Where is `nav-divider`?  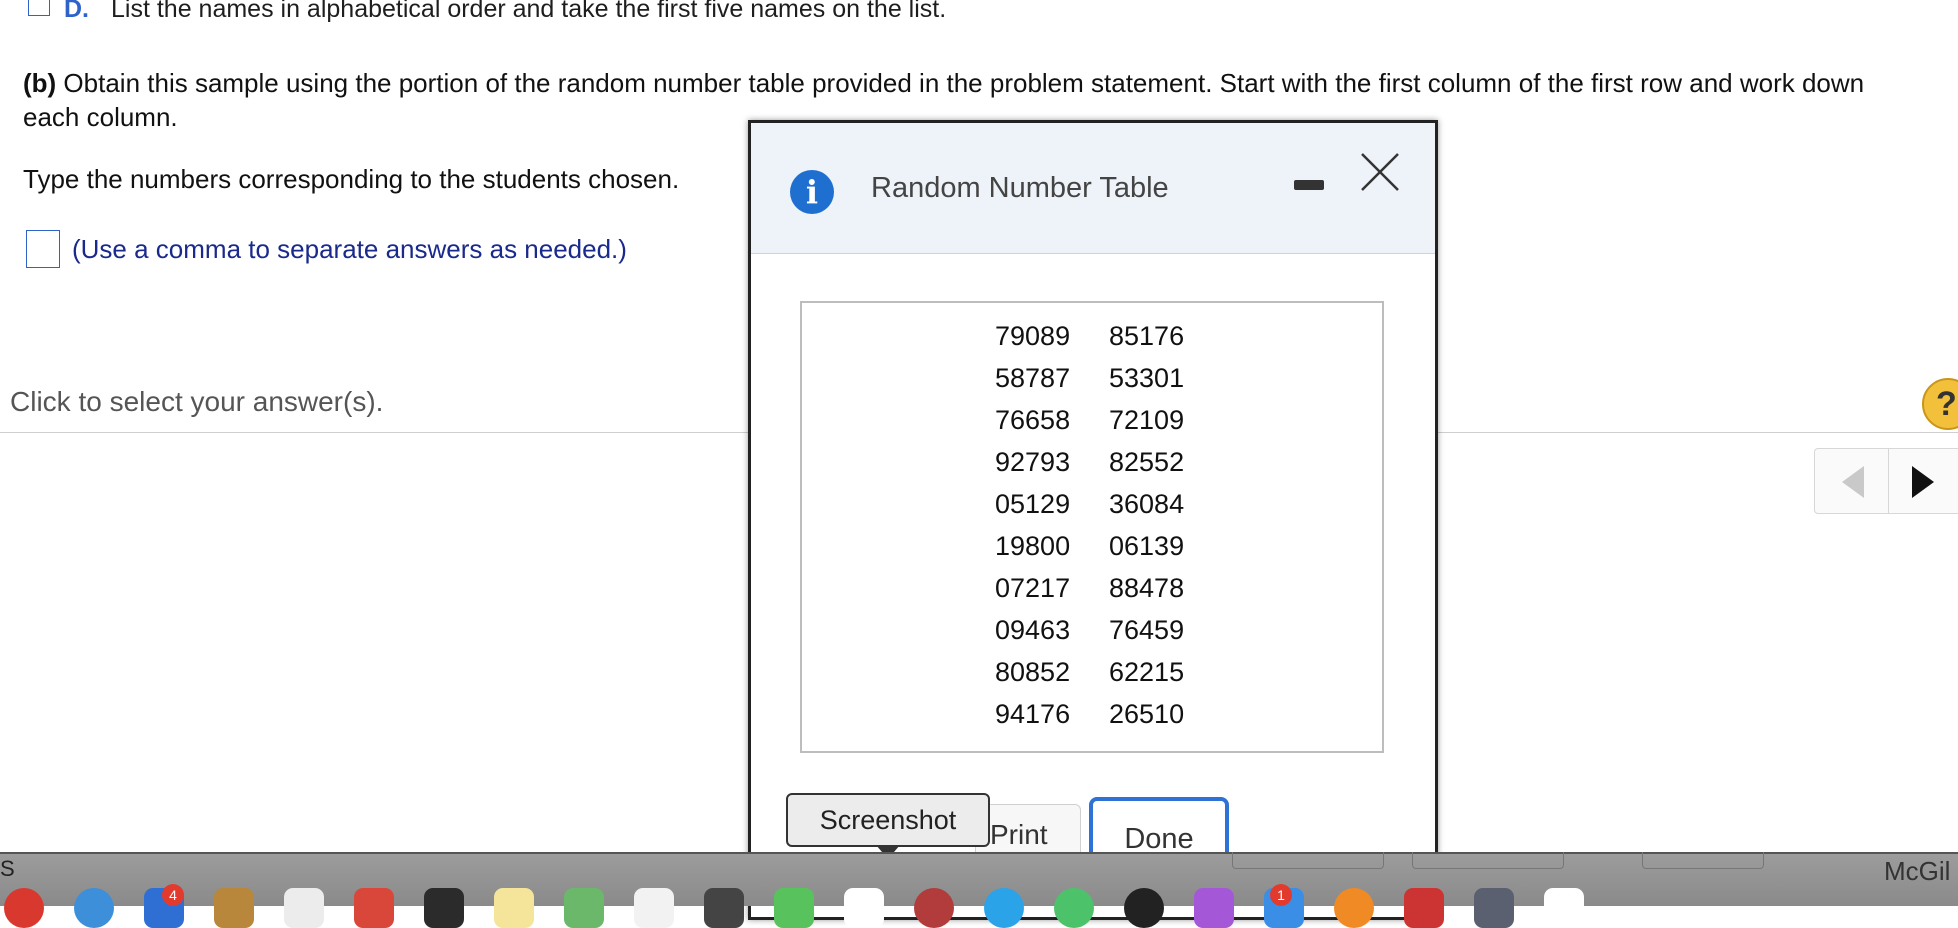
nav-divider is located at coordinates (1888, 481).